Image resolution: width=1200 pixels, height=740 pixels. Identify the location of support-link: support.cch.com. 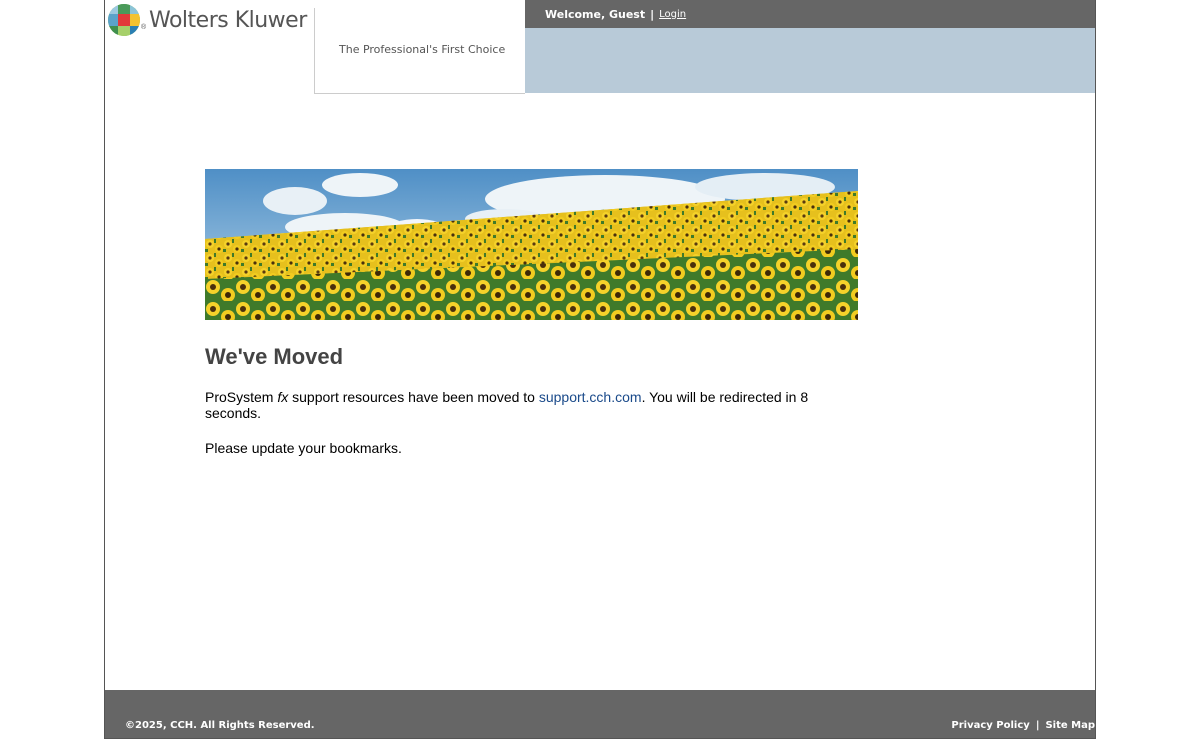
(590, 397).